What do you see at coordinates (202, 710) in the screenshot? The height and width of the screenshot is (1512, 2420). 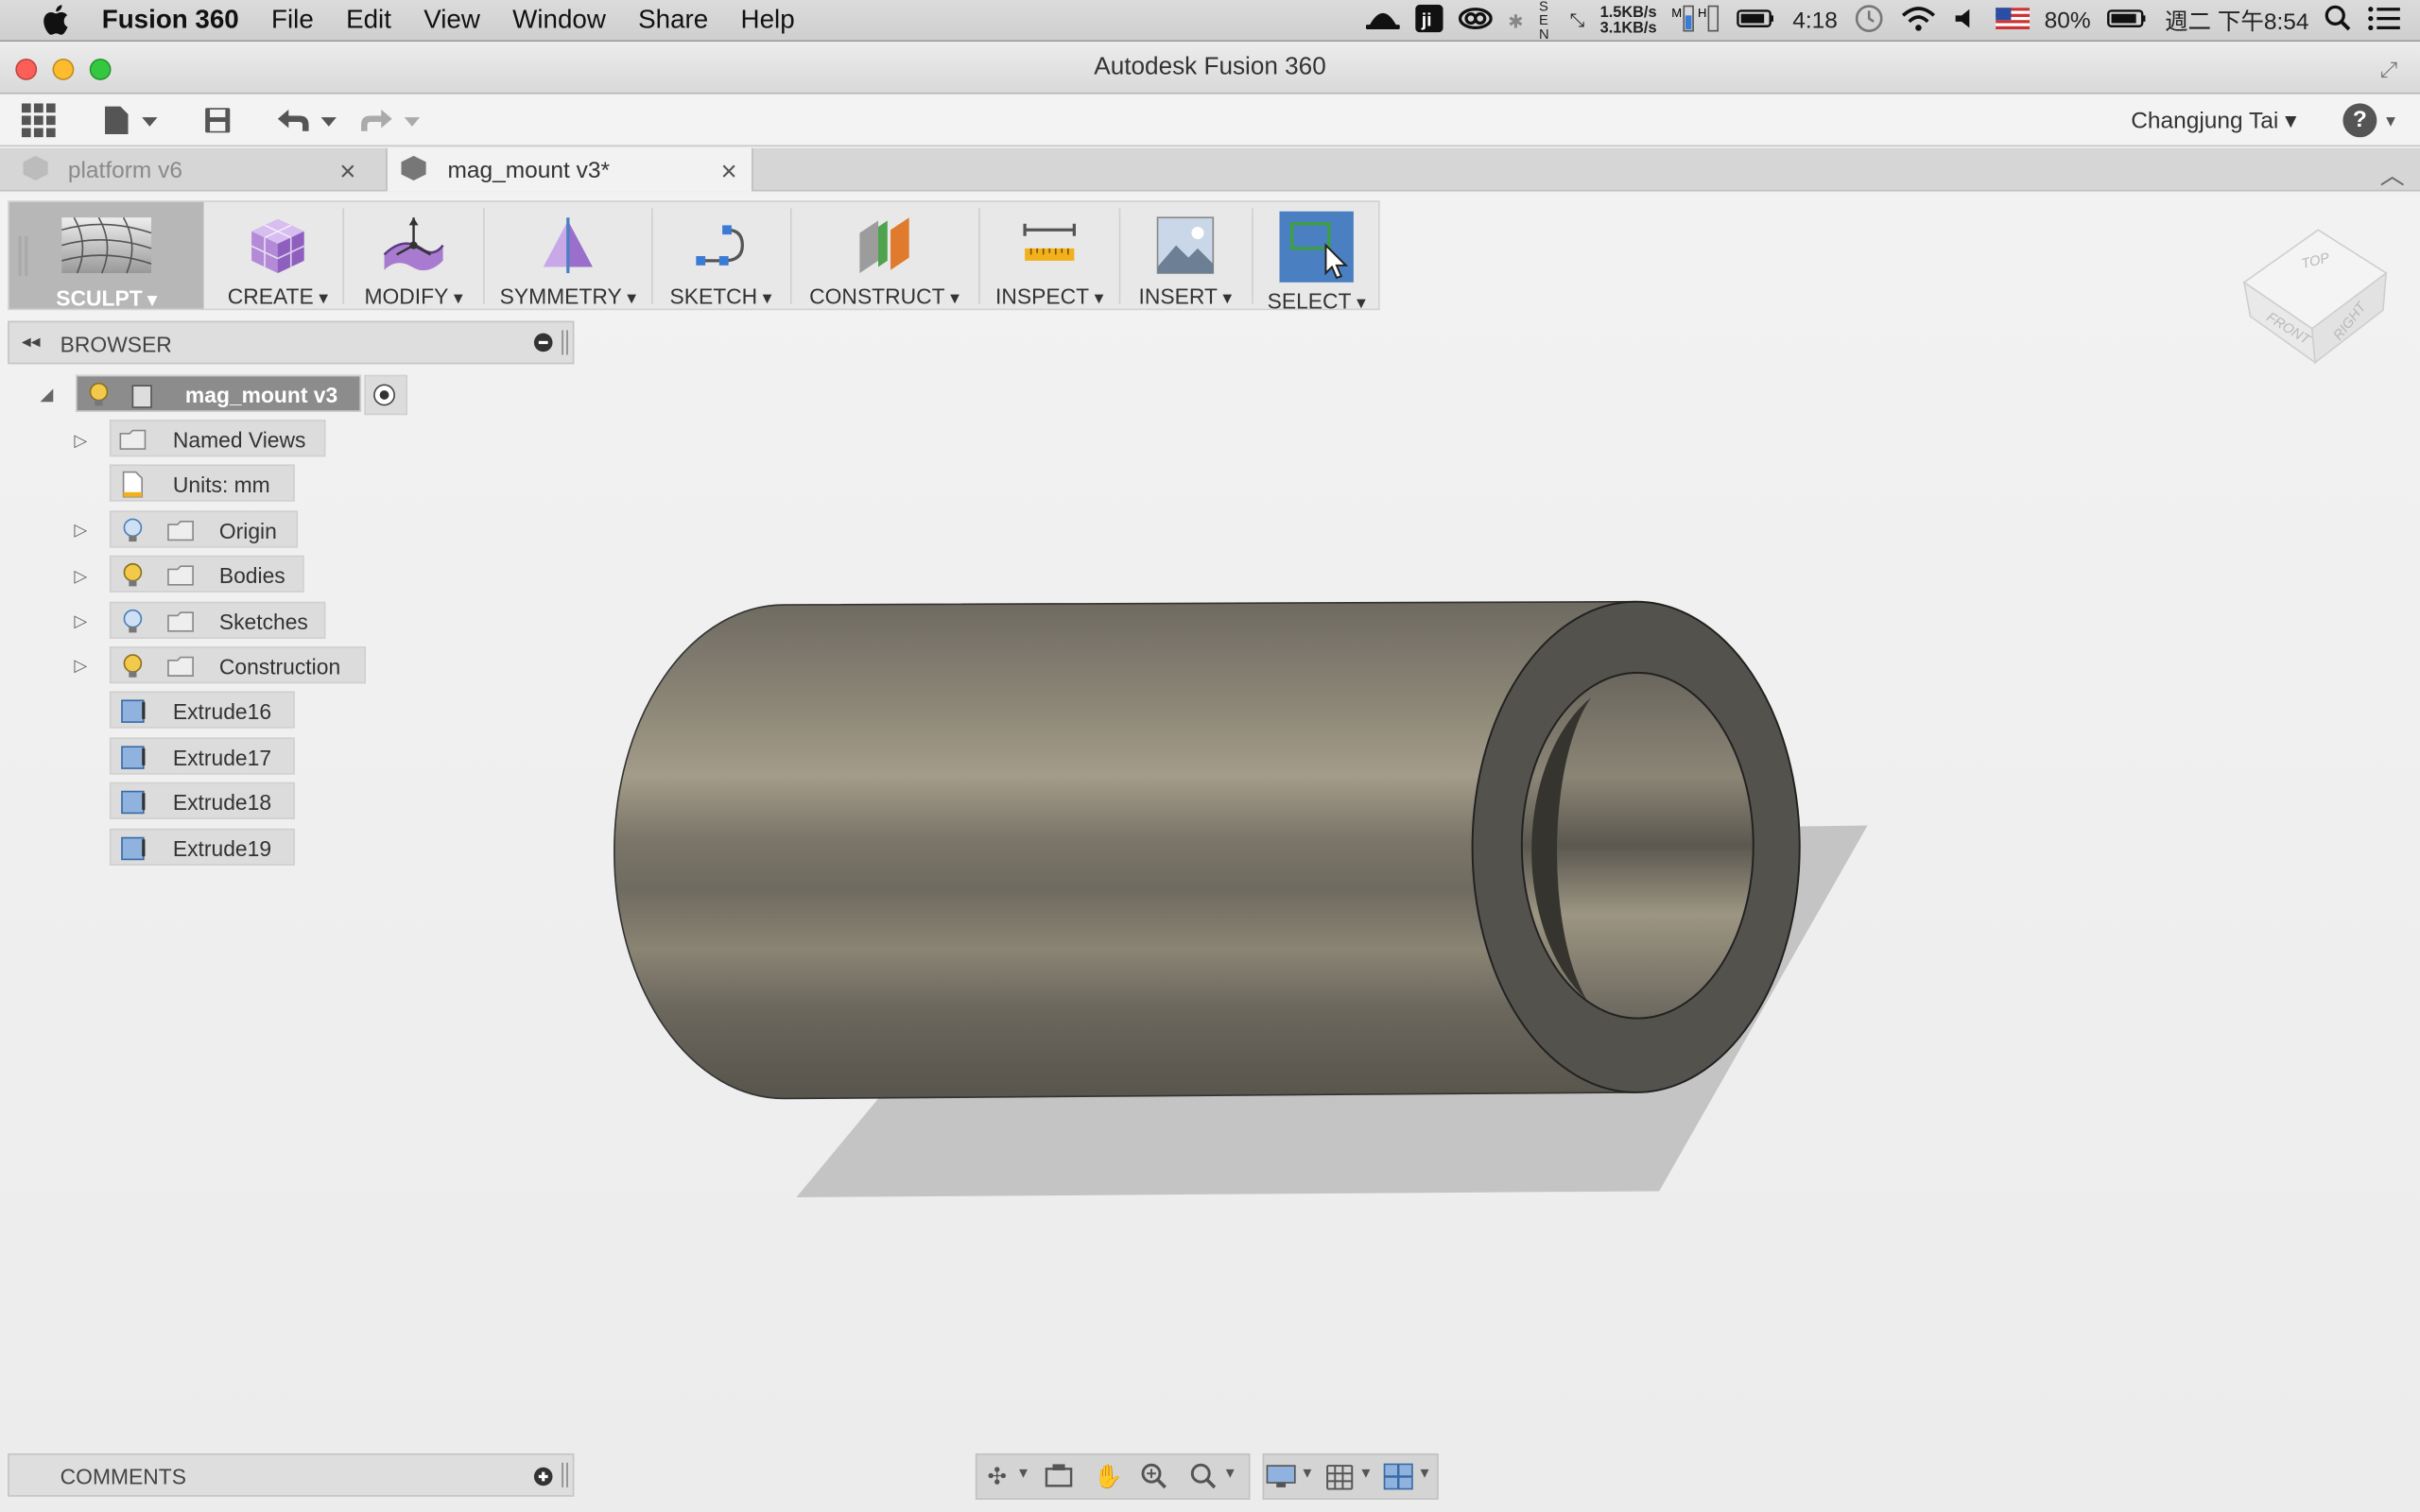 I see `timeline-extrude16: Extrude16` at bounding box center [202, 710].